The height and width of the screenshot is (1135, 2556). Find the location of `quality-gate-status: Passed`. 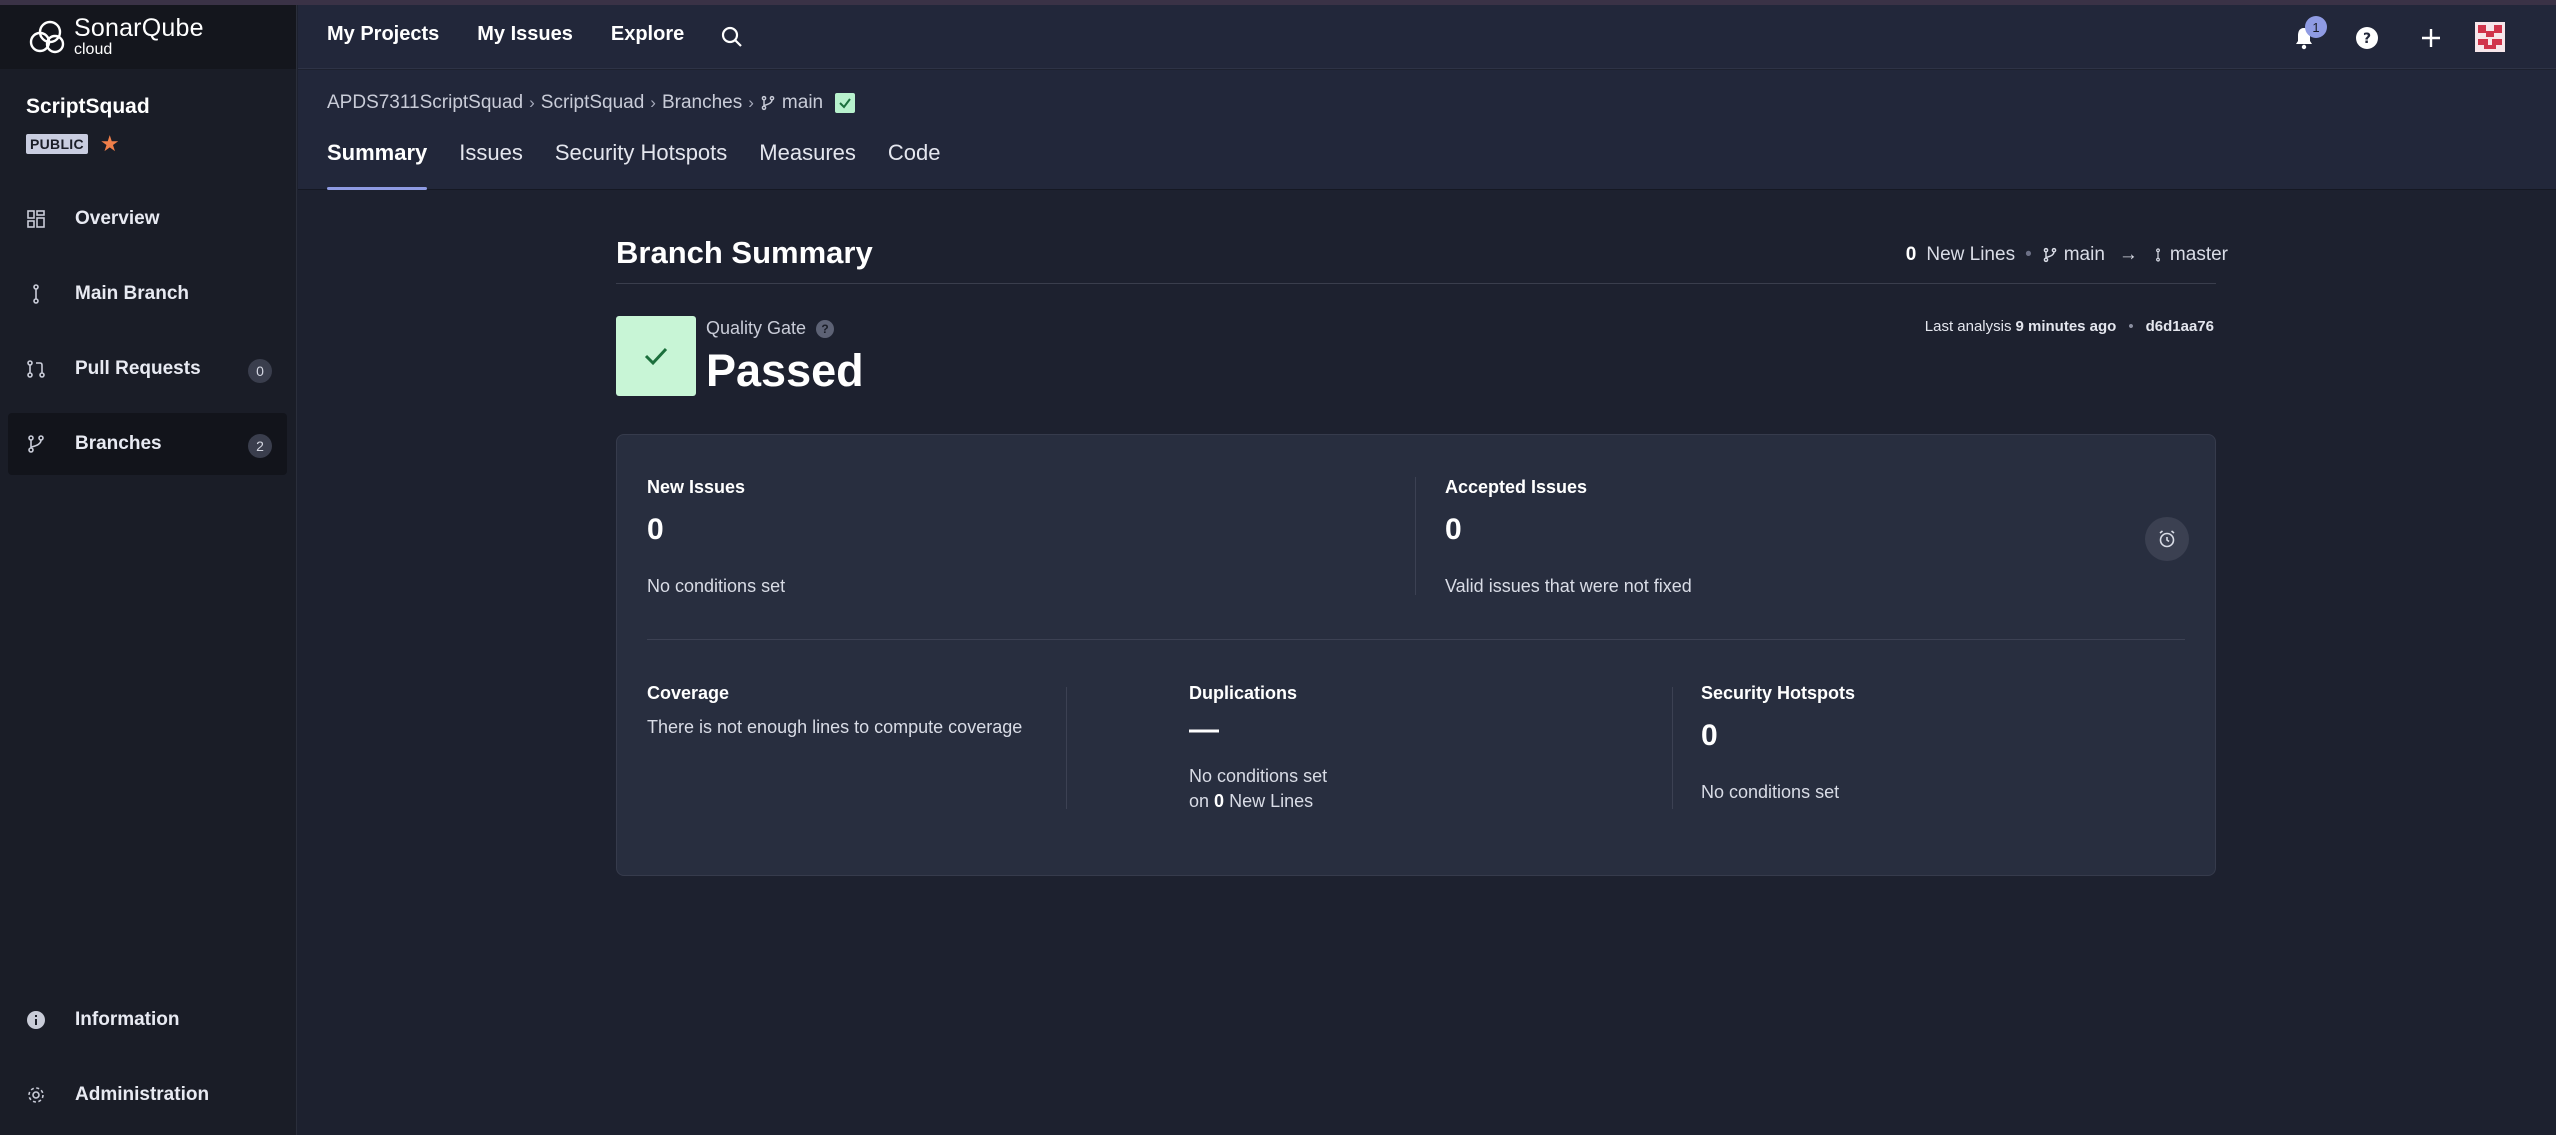

quality-gate-status: Passed is located at coordinates (785, 370).